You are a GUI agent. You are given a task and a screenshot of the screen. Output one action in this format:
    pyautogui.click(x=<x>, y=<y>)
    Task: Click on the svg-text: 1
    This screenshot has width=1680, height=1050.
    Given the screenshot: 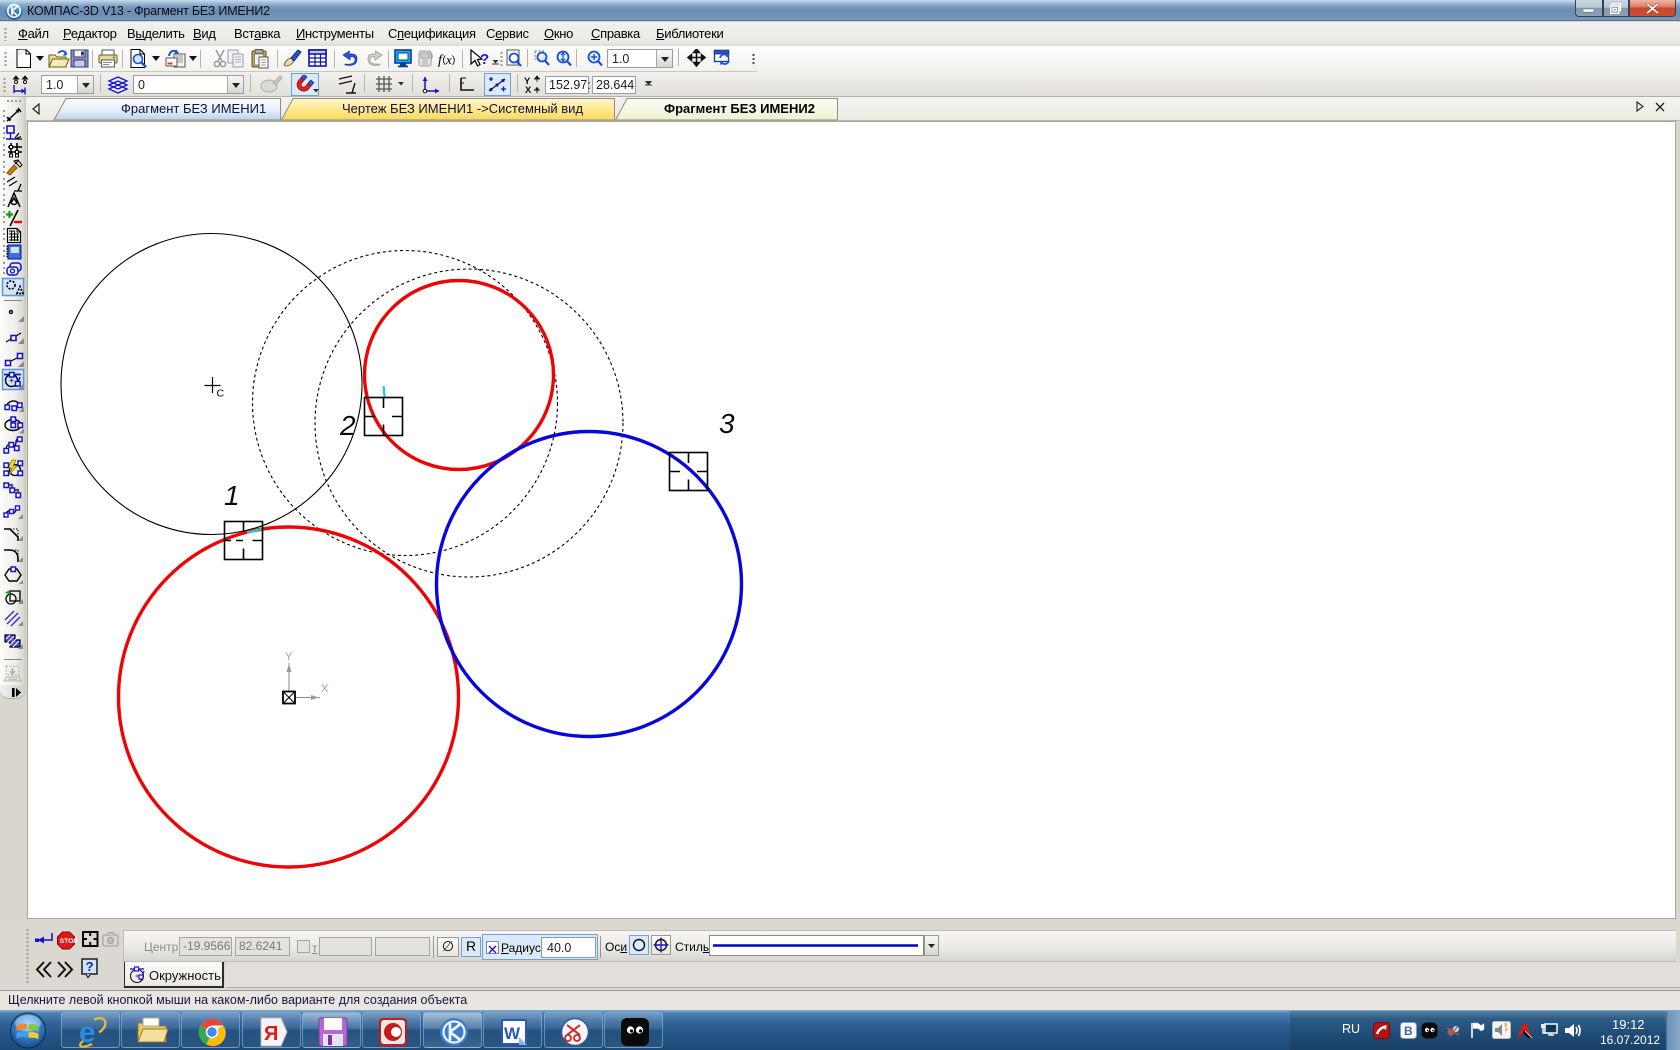 What is the action you would take?
    pyautogui.click(x=232, y=495)
    